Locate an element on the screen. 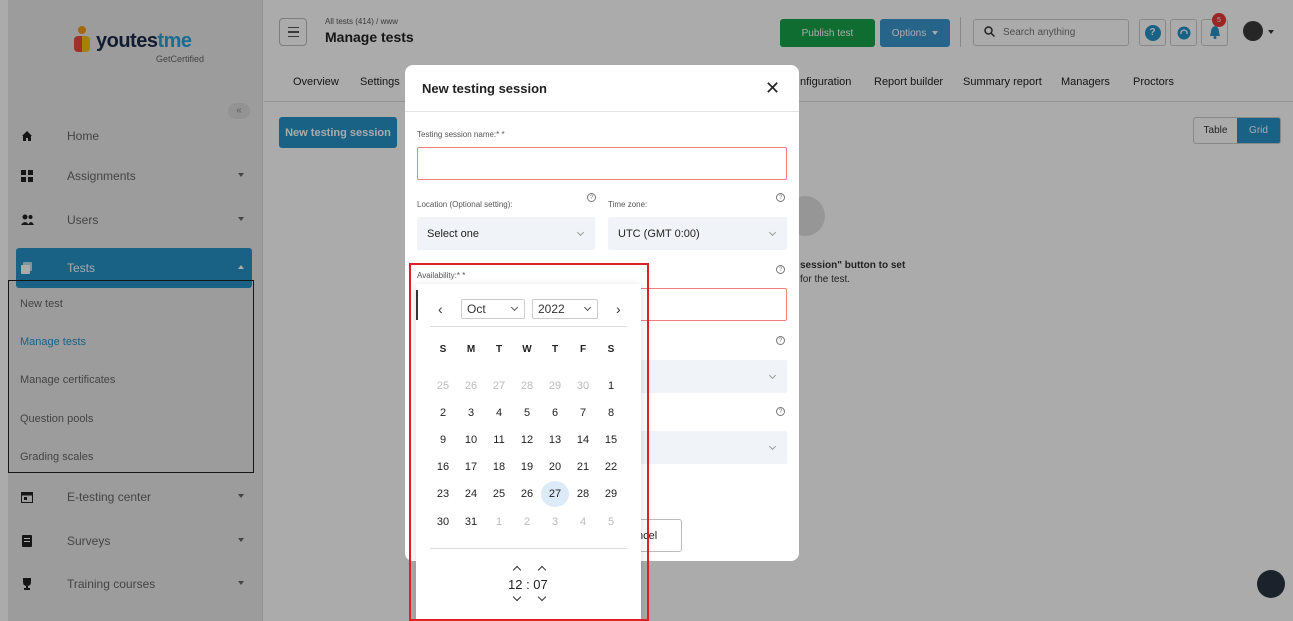 The height and width of the screenshot is (621, 1293). close-icon: ✕ is located at coordinates (772, 88).